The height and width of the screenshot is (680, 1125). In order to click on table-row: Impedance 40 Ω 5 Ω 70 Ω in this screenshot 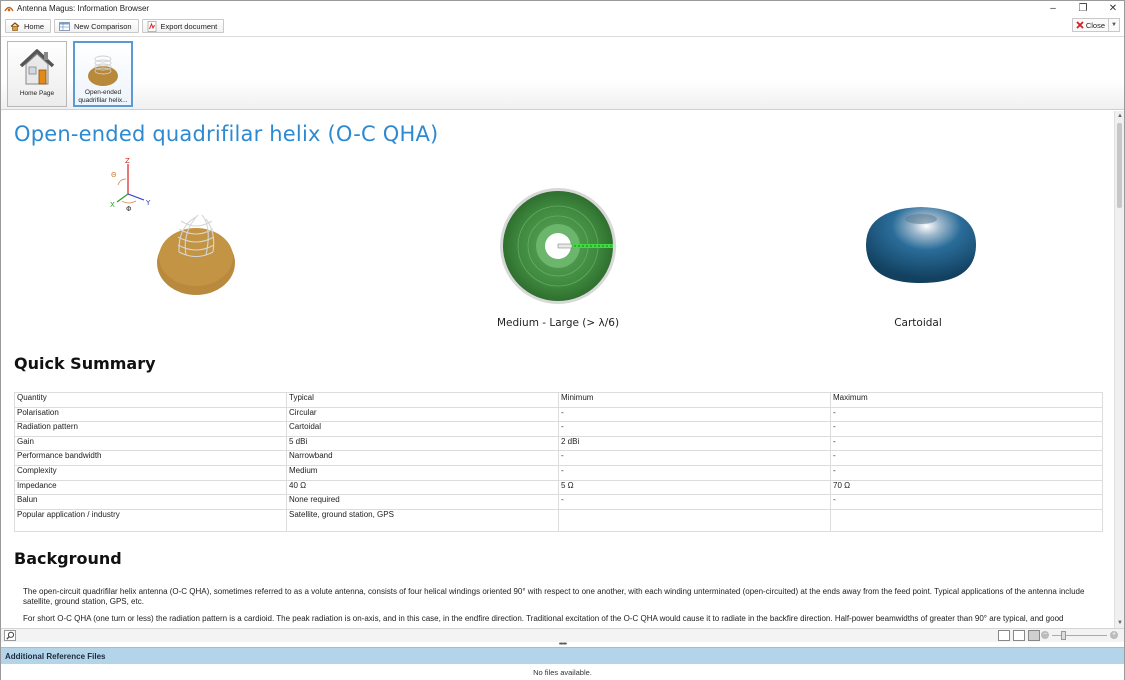, I will do `click(558, 487)`.